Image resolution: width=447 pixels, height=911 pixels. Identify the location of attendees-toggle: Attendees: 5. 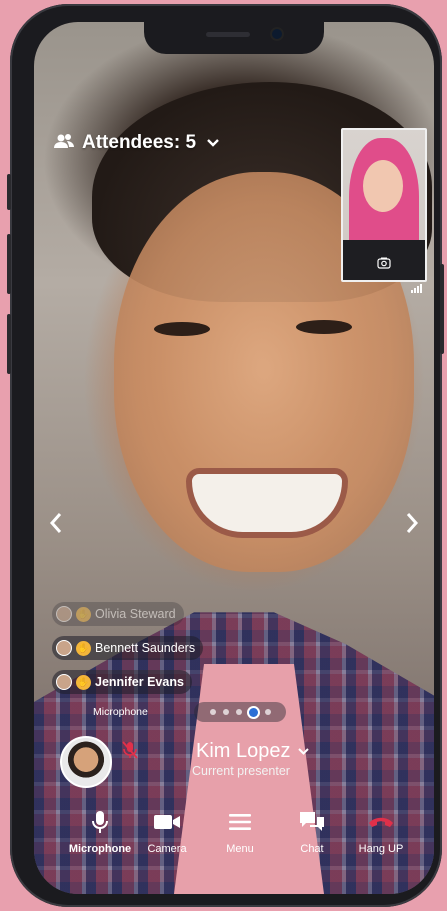
(137, 143).